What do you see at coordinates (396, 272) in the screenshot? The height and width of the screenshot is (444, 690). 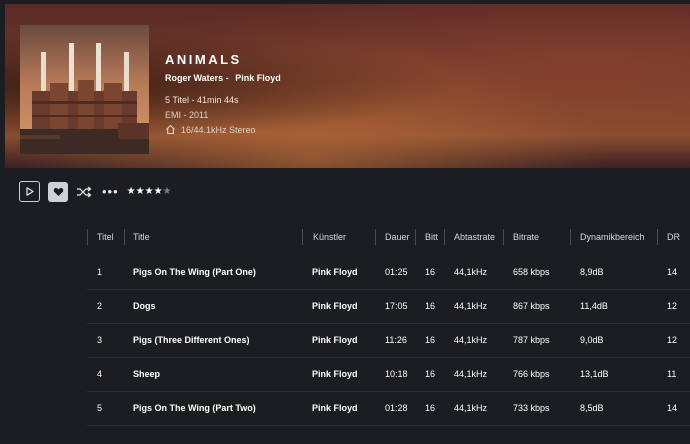 I see `track-duration: 01:25` at bounding box center [396, 272].